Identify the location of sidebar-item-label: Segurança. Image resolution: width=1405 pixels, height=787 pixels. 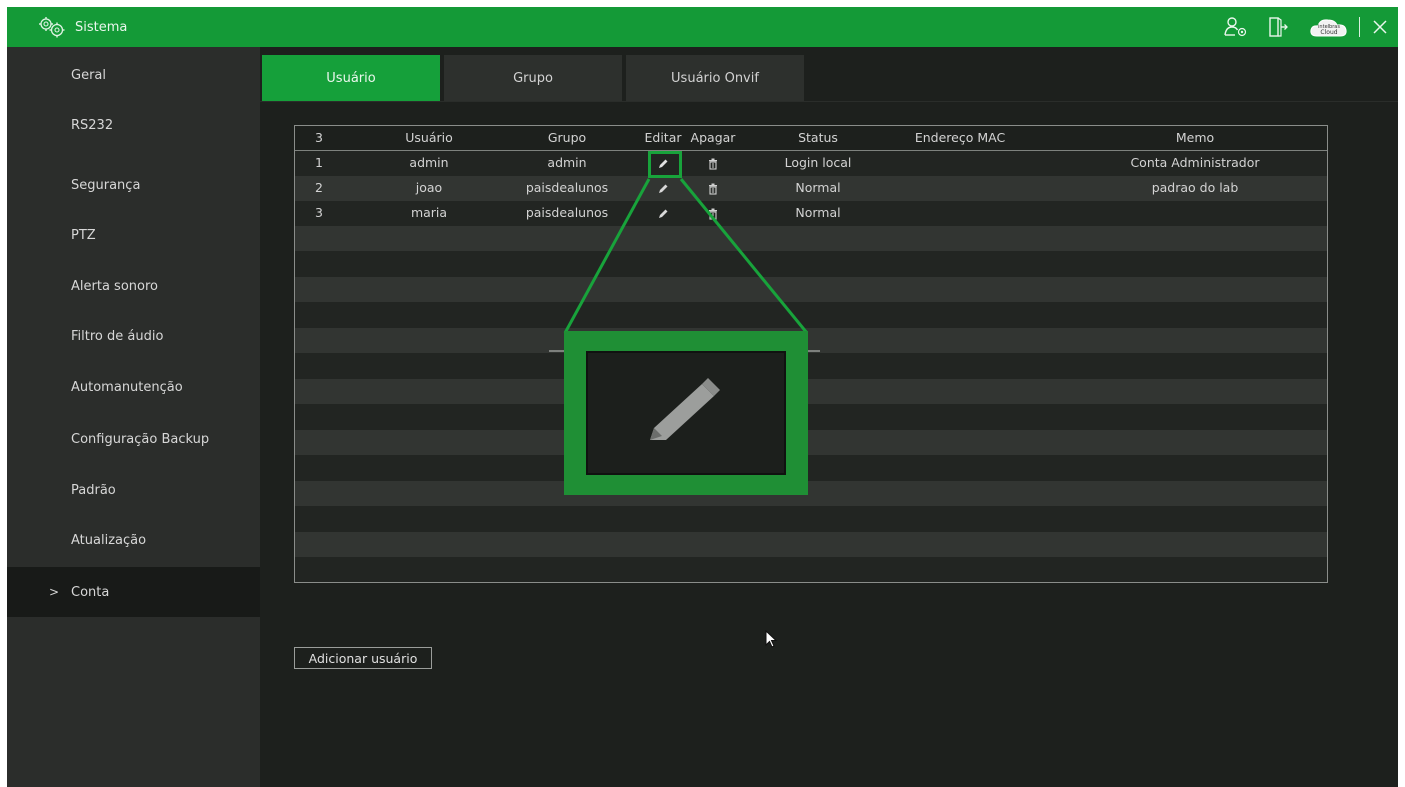
(106, 185).